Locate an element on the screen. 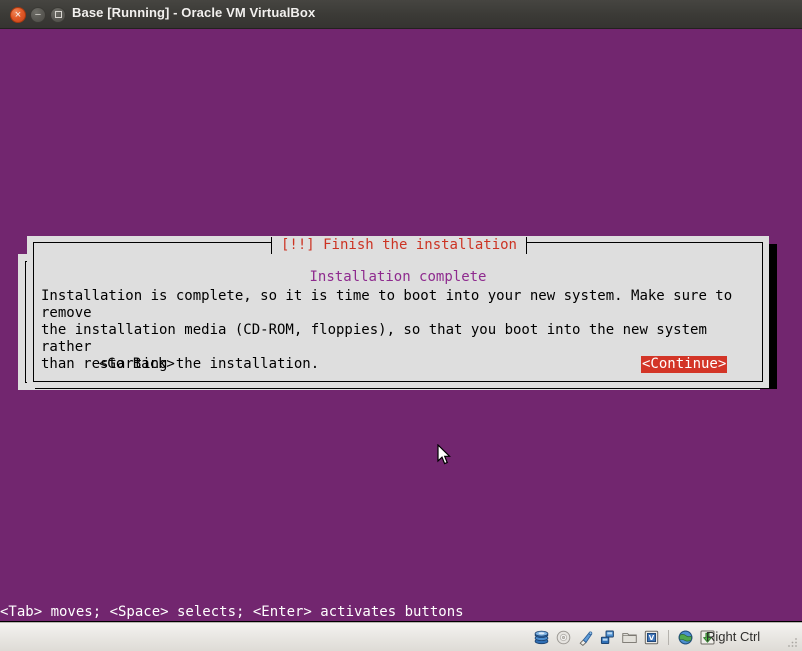  minimize-button: − is located at coordinates (38, 15).